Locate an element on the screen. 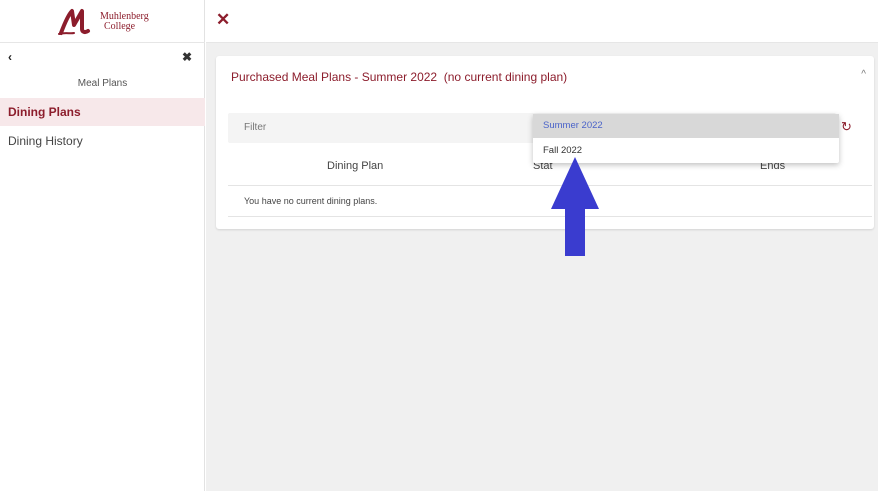 This screenshot has height=491, width=878. refresh-icon: ↻ is located at coordinates (846, 127).